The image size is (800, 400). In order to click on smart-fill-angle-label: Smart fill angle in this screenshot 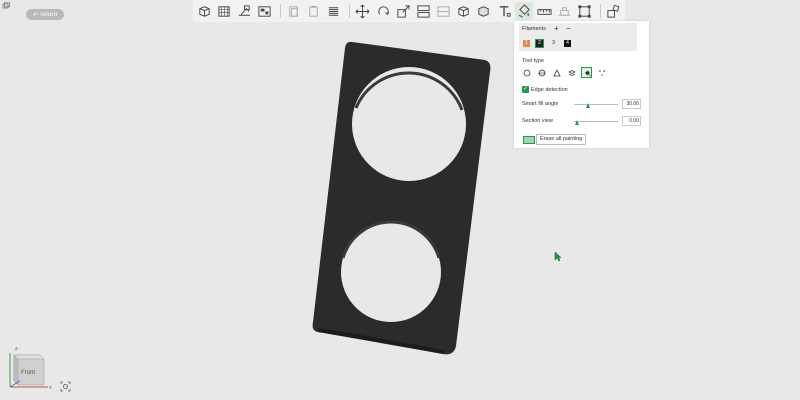, I will do `click(540, 104)`.